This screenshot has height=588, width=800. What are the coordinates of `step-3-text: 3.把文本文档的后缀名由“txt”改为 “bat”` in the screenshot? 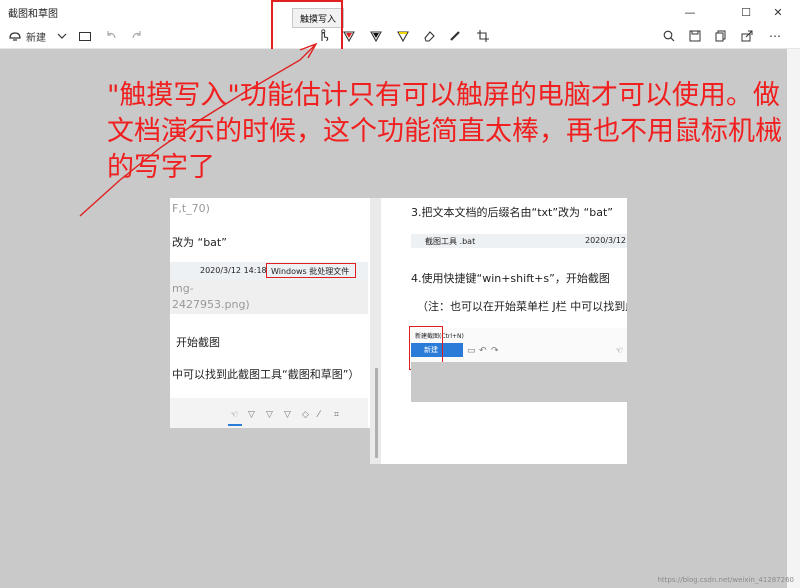 It's located at (512, 212).